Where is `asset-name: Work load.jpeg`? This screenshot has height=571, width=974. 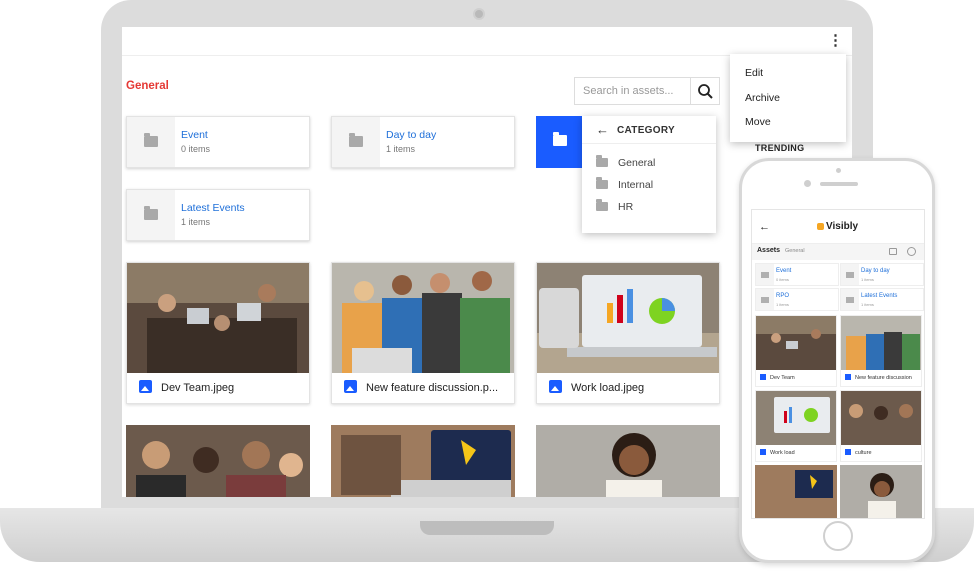 asset-name: Work load.jpeg is located at coordinates (596, 387).